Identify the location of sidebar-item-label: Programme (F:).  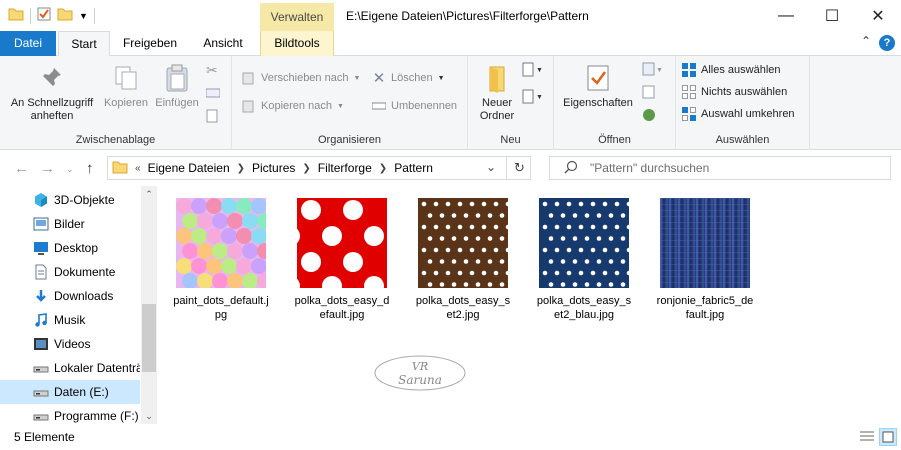
(96, 416).